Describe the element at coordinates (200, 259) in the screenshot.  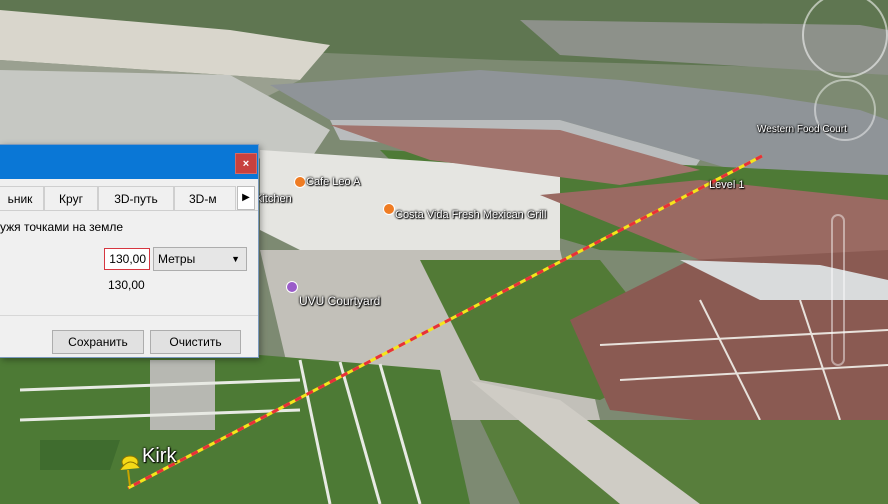
I see `unit-select: Метры ▼` at that location.